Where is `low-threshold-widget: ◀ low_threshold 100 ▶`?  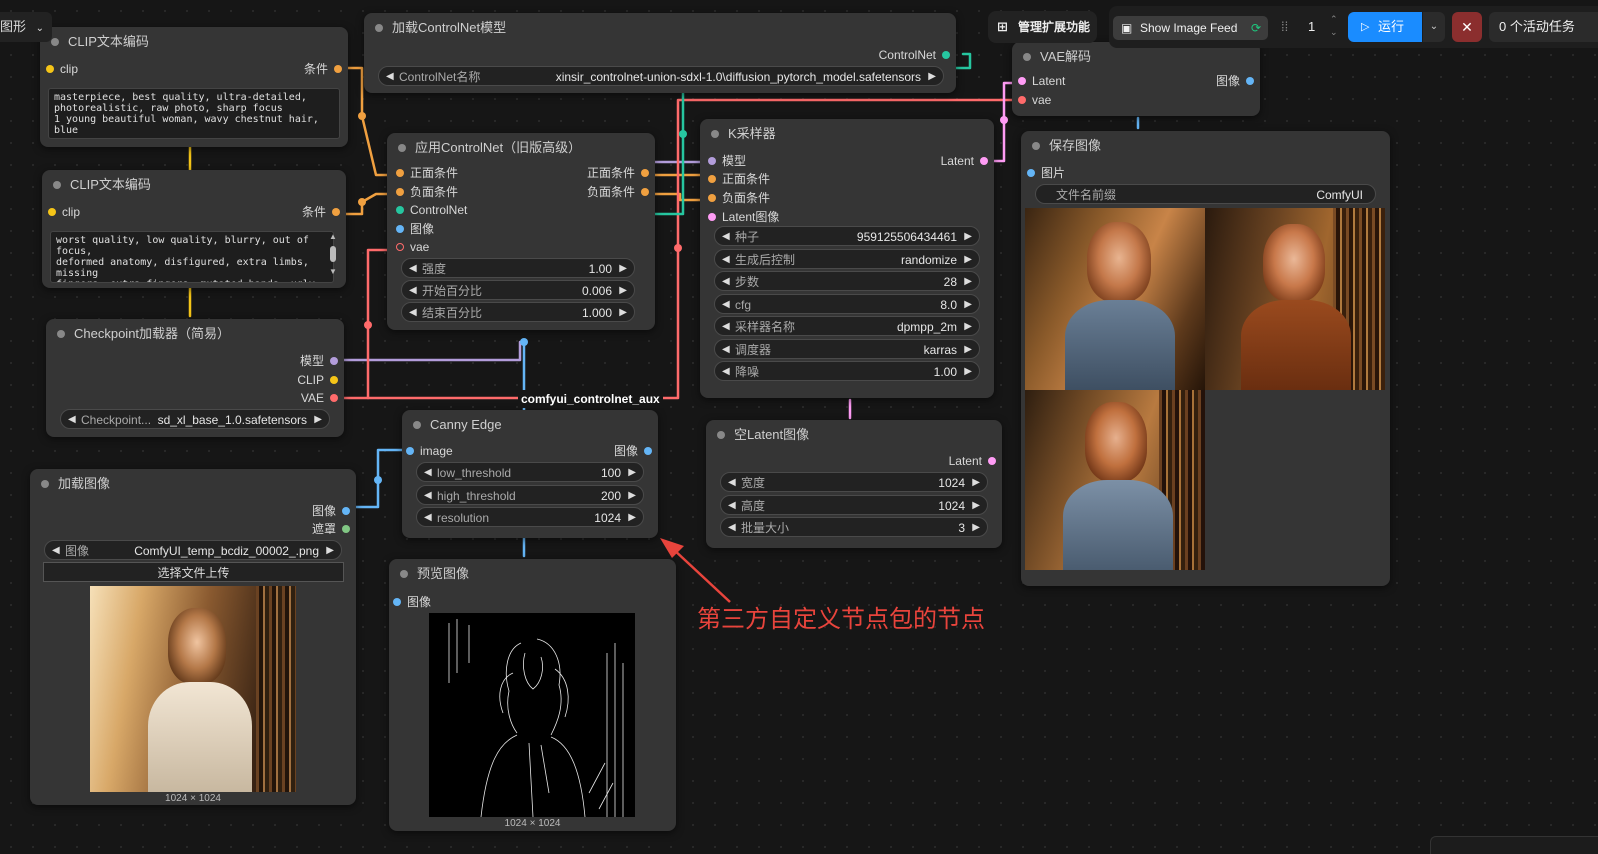
low-threshold-widget: ◀ low_threshold 100 ▶ is located at coordinates (530, 472).